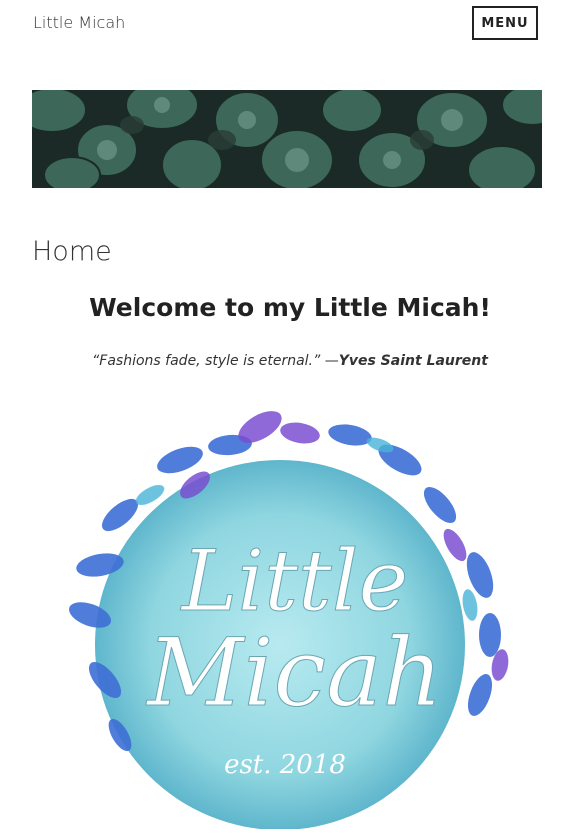 The image size is (580, 834). Describe the element at coordinates (290, 307) in the screenshot. I see `welcome-heading: Welcome to my Little Micah!` at that location.